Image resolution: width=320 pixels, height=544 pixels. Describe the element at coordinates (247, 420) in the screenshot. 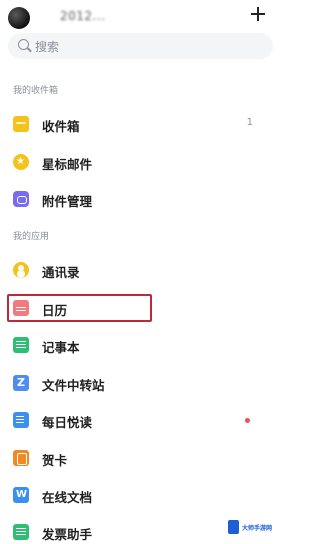

I see `unread-dot` at that location.